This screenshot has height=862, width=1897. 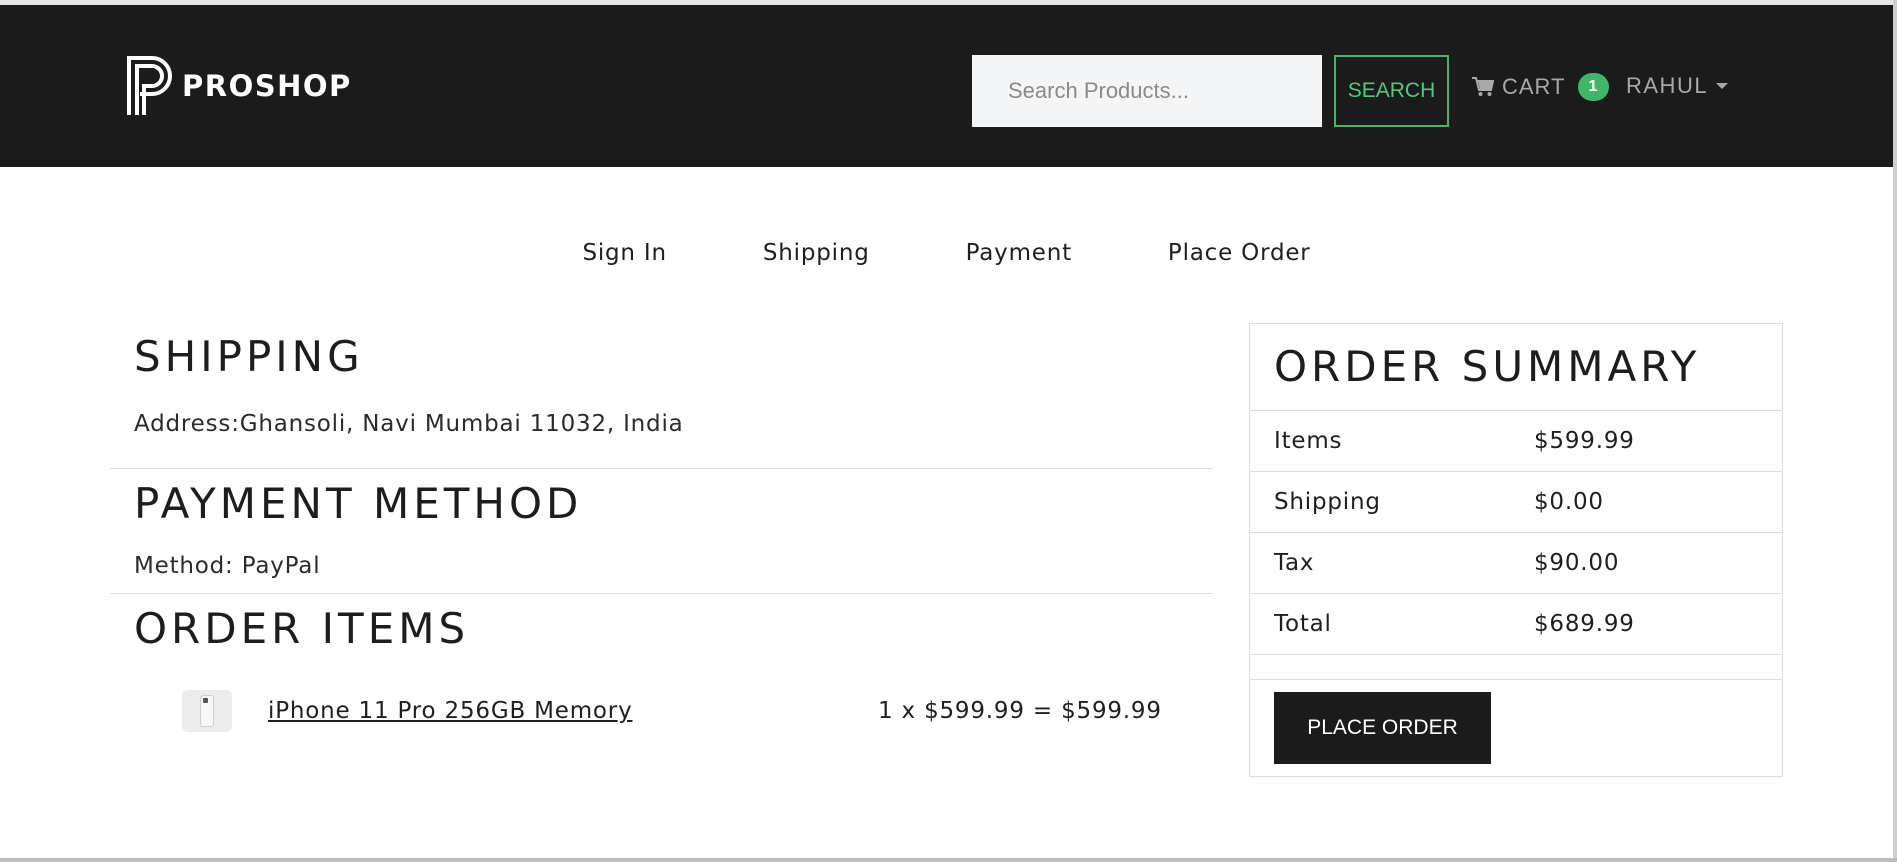 What do you see at coordinates (573, 711) in the screenshot?
I see `product-link: iPhone 11 Pro 256GB Memory` at bounding box center [573, 711].